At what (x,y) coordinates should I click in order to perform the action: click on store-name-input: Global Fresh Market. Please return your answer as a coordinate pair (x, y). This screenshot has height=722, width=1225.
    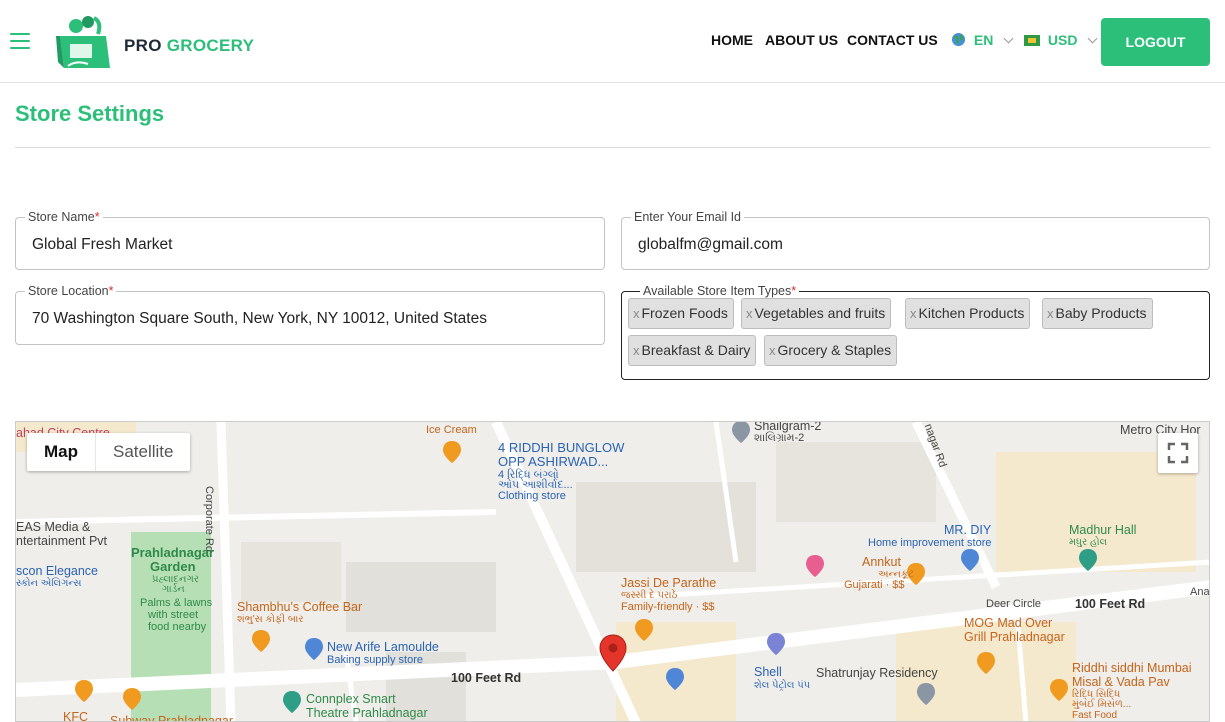
    Looking at the image, I should click on (102, 245).